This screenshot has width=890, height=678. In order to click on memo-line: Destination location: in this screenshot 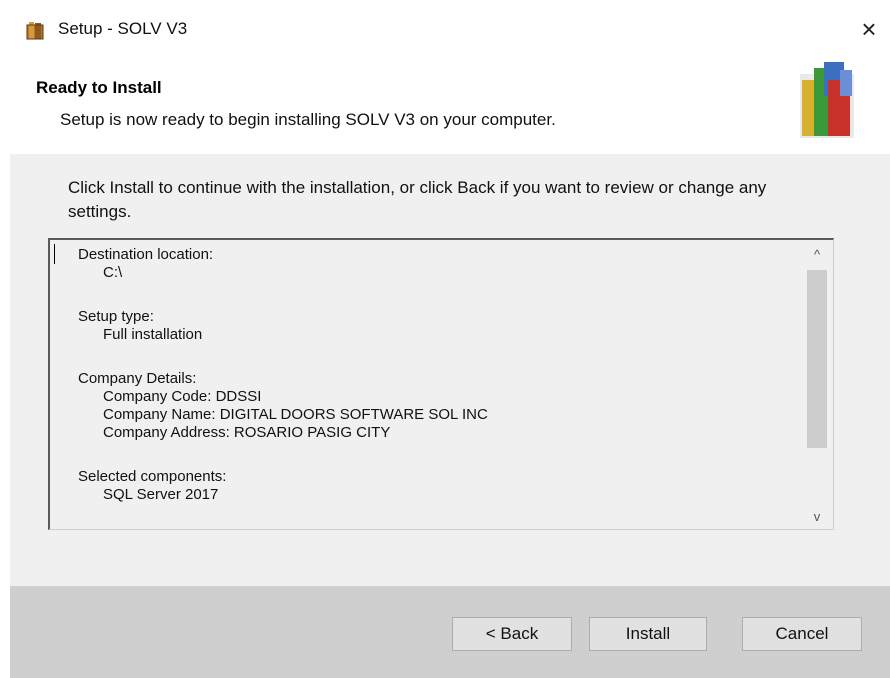, I will do `click(146, 254)`.